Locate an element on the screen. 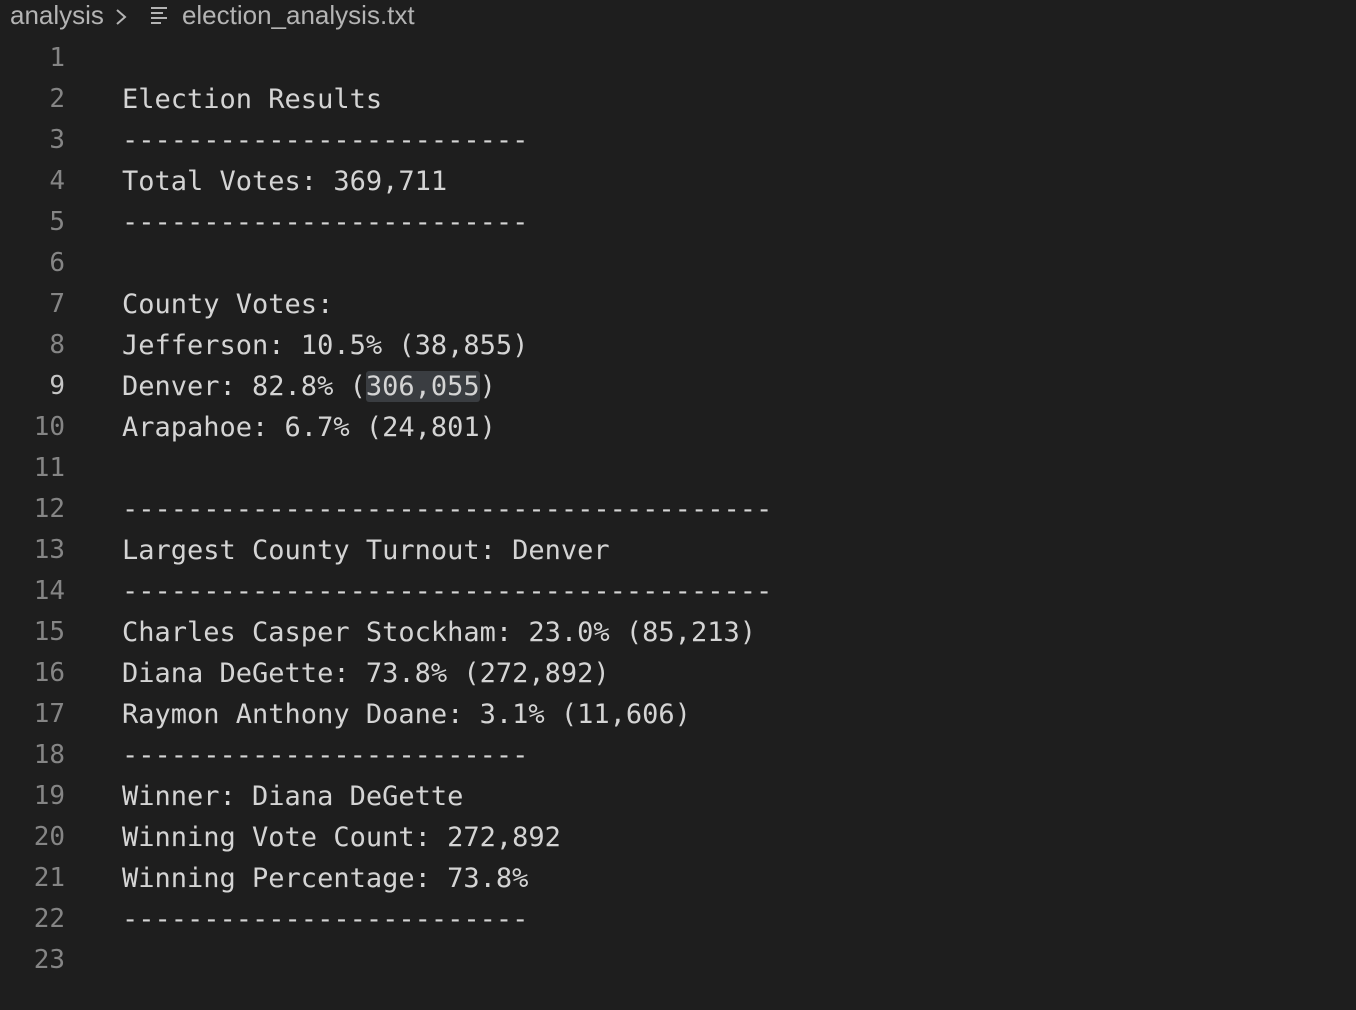  line-number: 12 is located at coordinates (49, 509).